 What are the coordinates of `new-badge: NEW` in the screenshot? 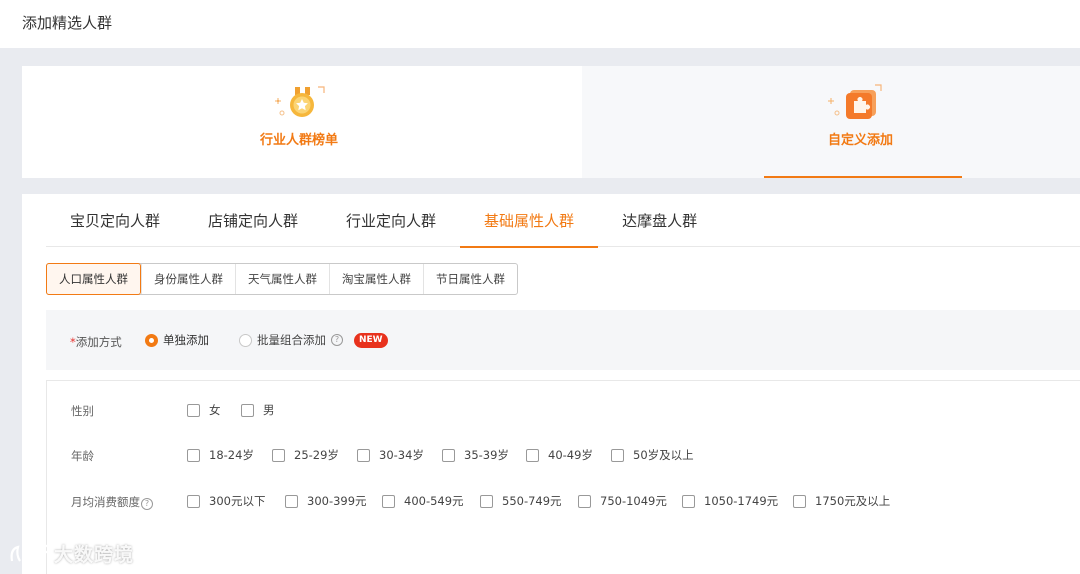 It's located at (371, 340).